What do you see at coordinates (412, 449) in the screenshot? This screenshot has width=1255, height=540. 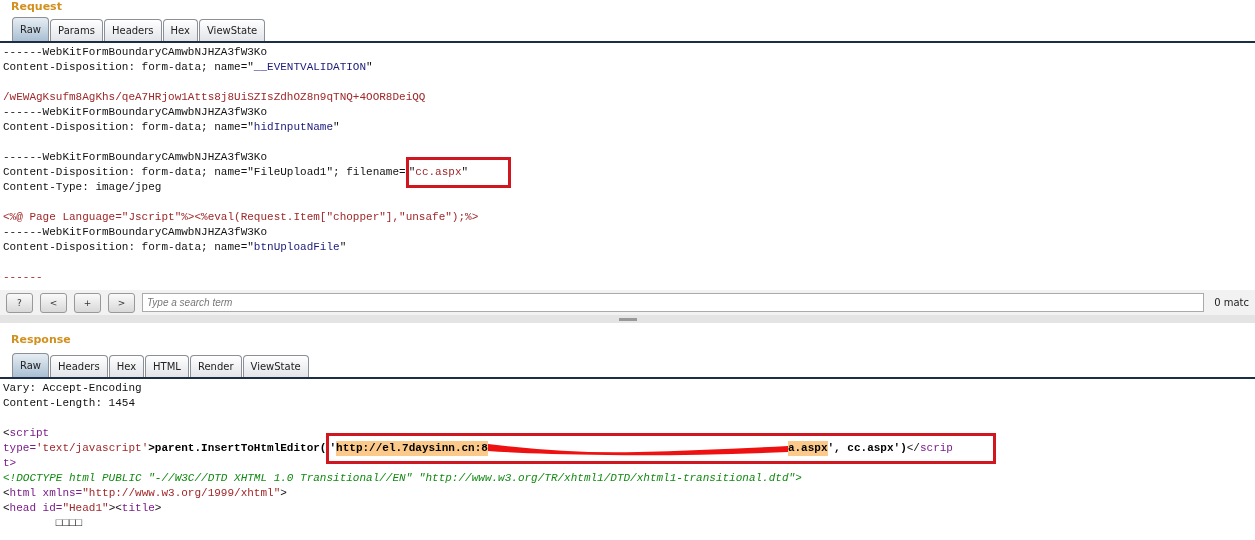 I see `code-text: http://el.7daysinn.cn:8` at bounding box center [412, 449].